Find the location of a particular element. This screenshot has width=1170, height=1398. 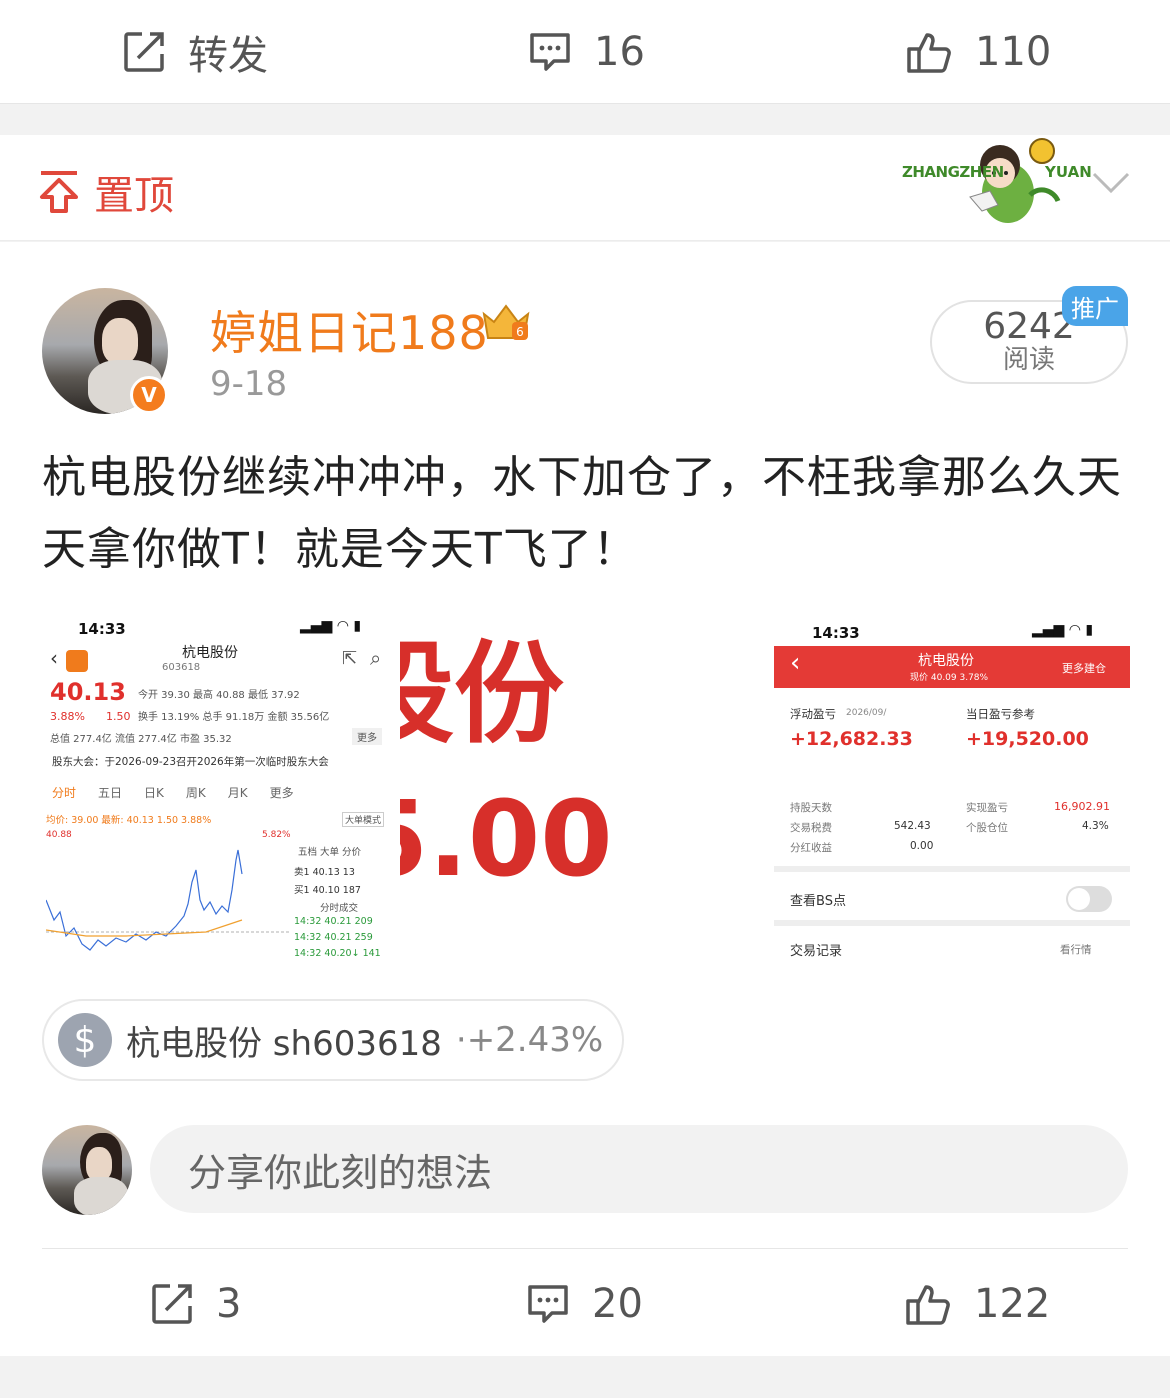

position-label: 个股仓位 is located at coordinates (987, 828).